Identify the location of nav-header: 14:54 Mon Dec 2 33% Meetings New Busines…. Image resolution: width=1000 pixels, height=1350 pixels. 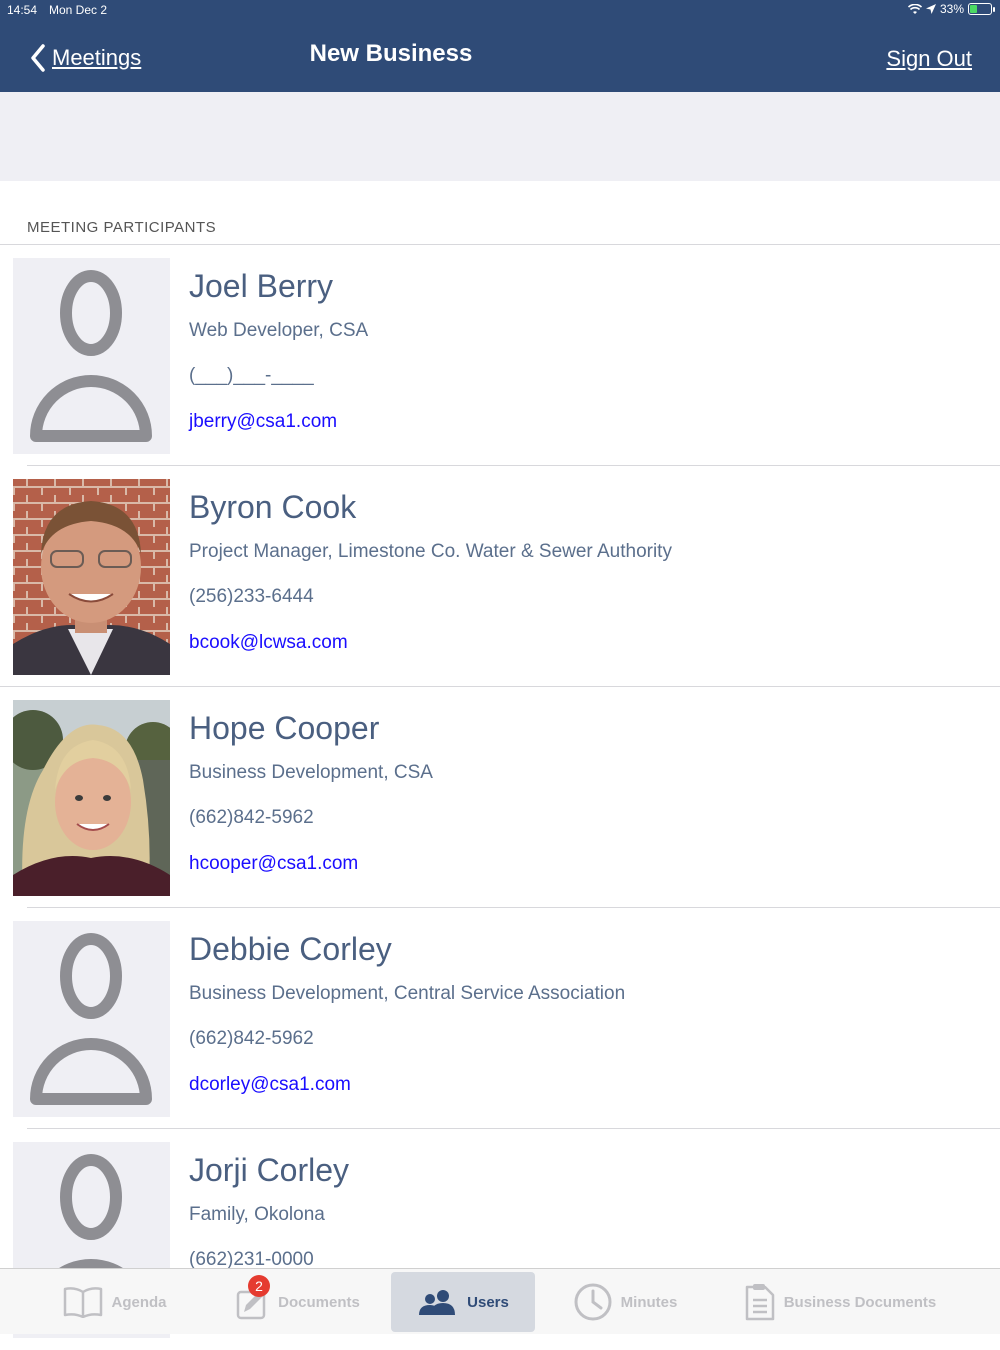
(500, 46).